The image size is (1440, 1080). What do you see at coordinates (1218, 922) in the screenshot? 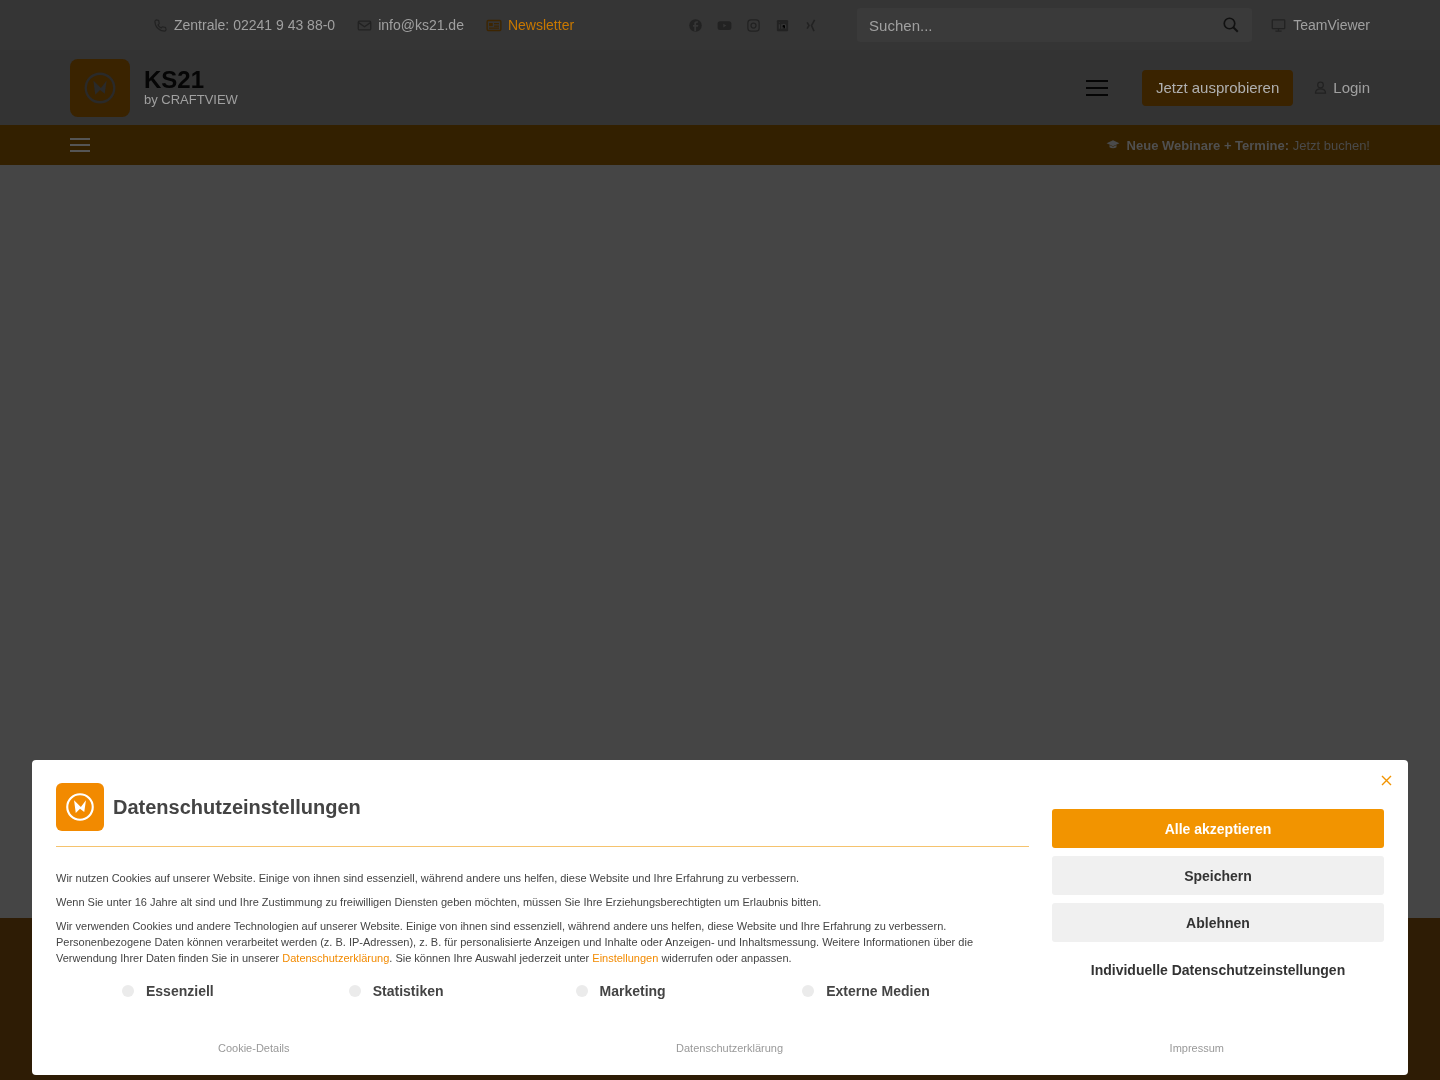
I see `dialog-button: Ablehnen` at bounding box center [1218, 922].